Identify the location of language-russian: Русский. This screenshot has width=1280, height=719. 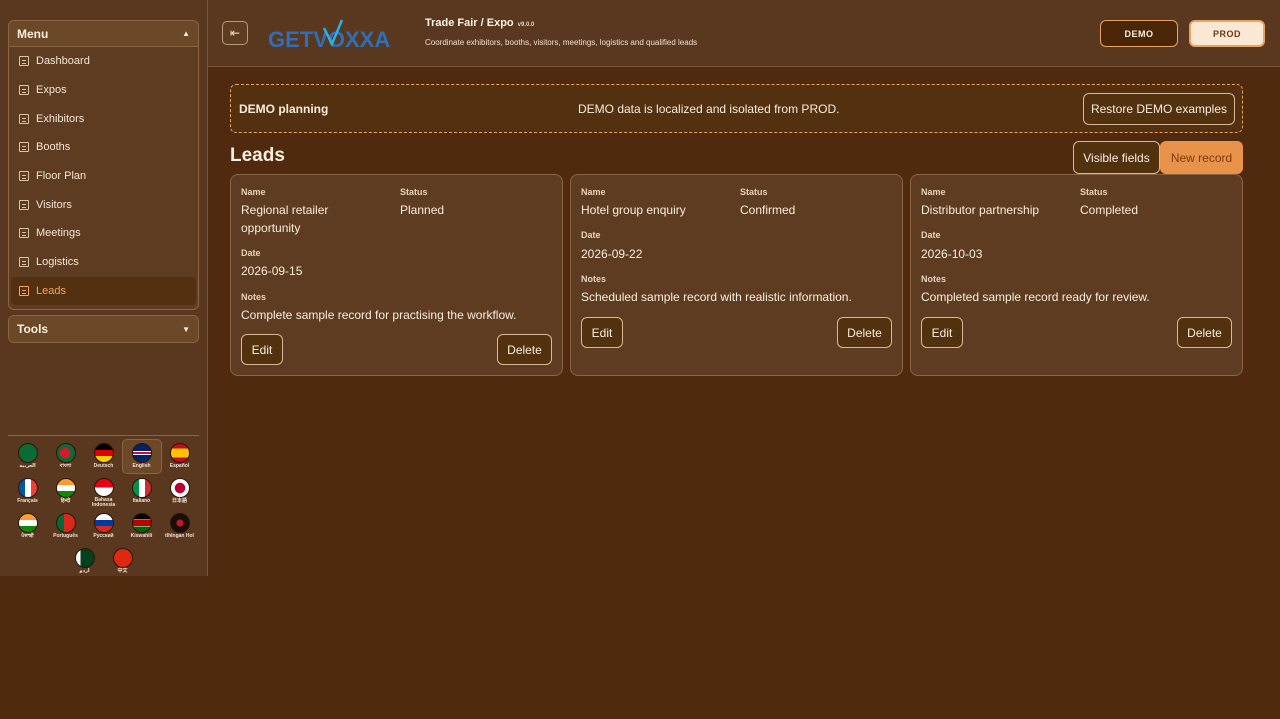
(104, 526).